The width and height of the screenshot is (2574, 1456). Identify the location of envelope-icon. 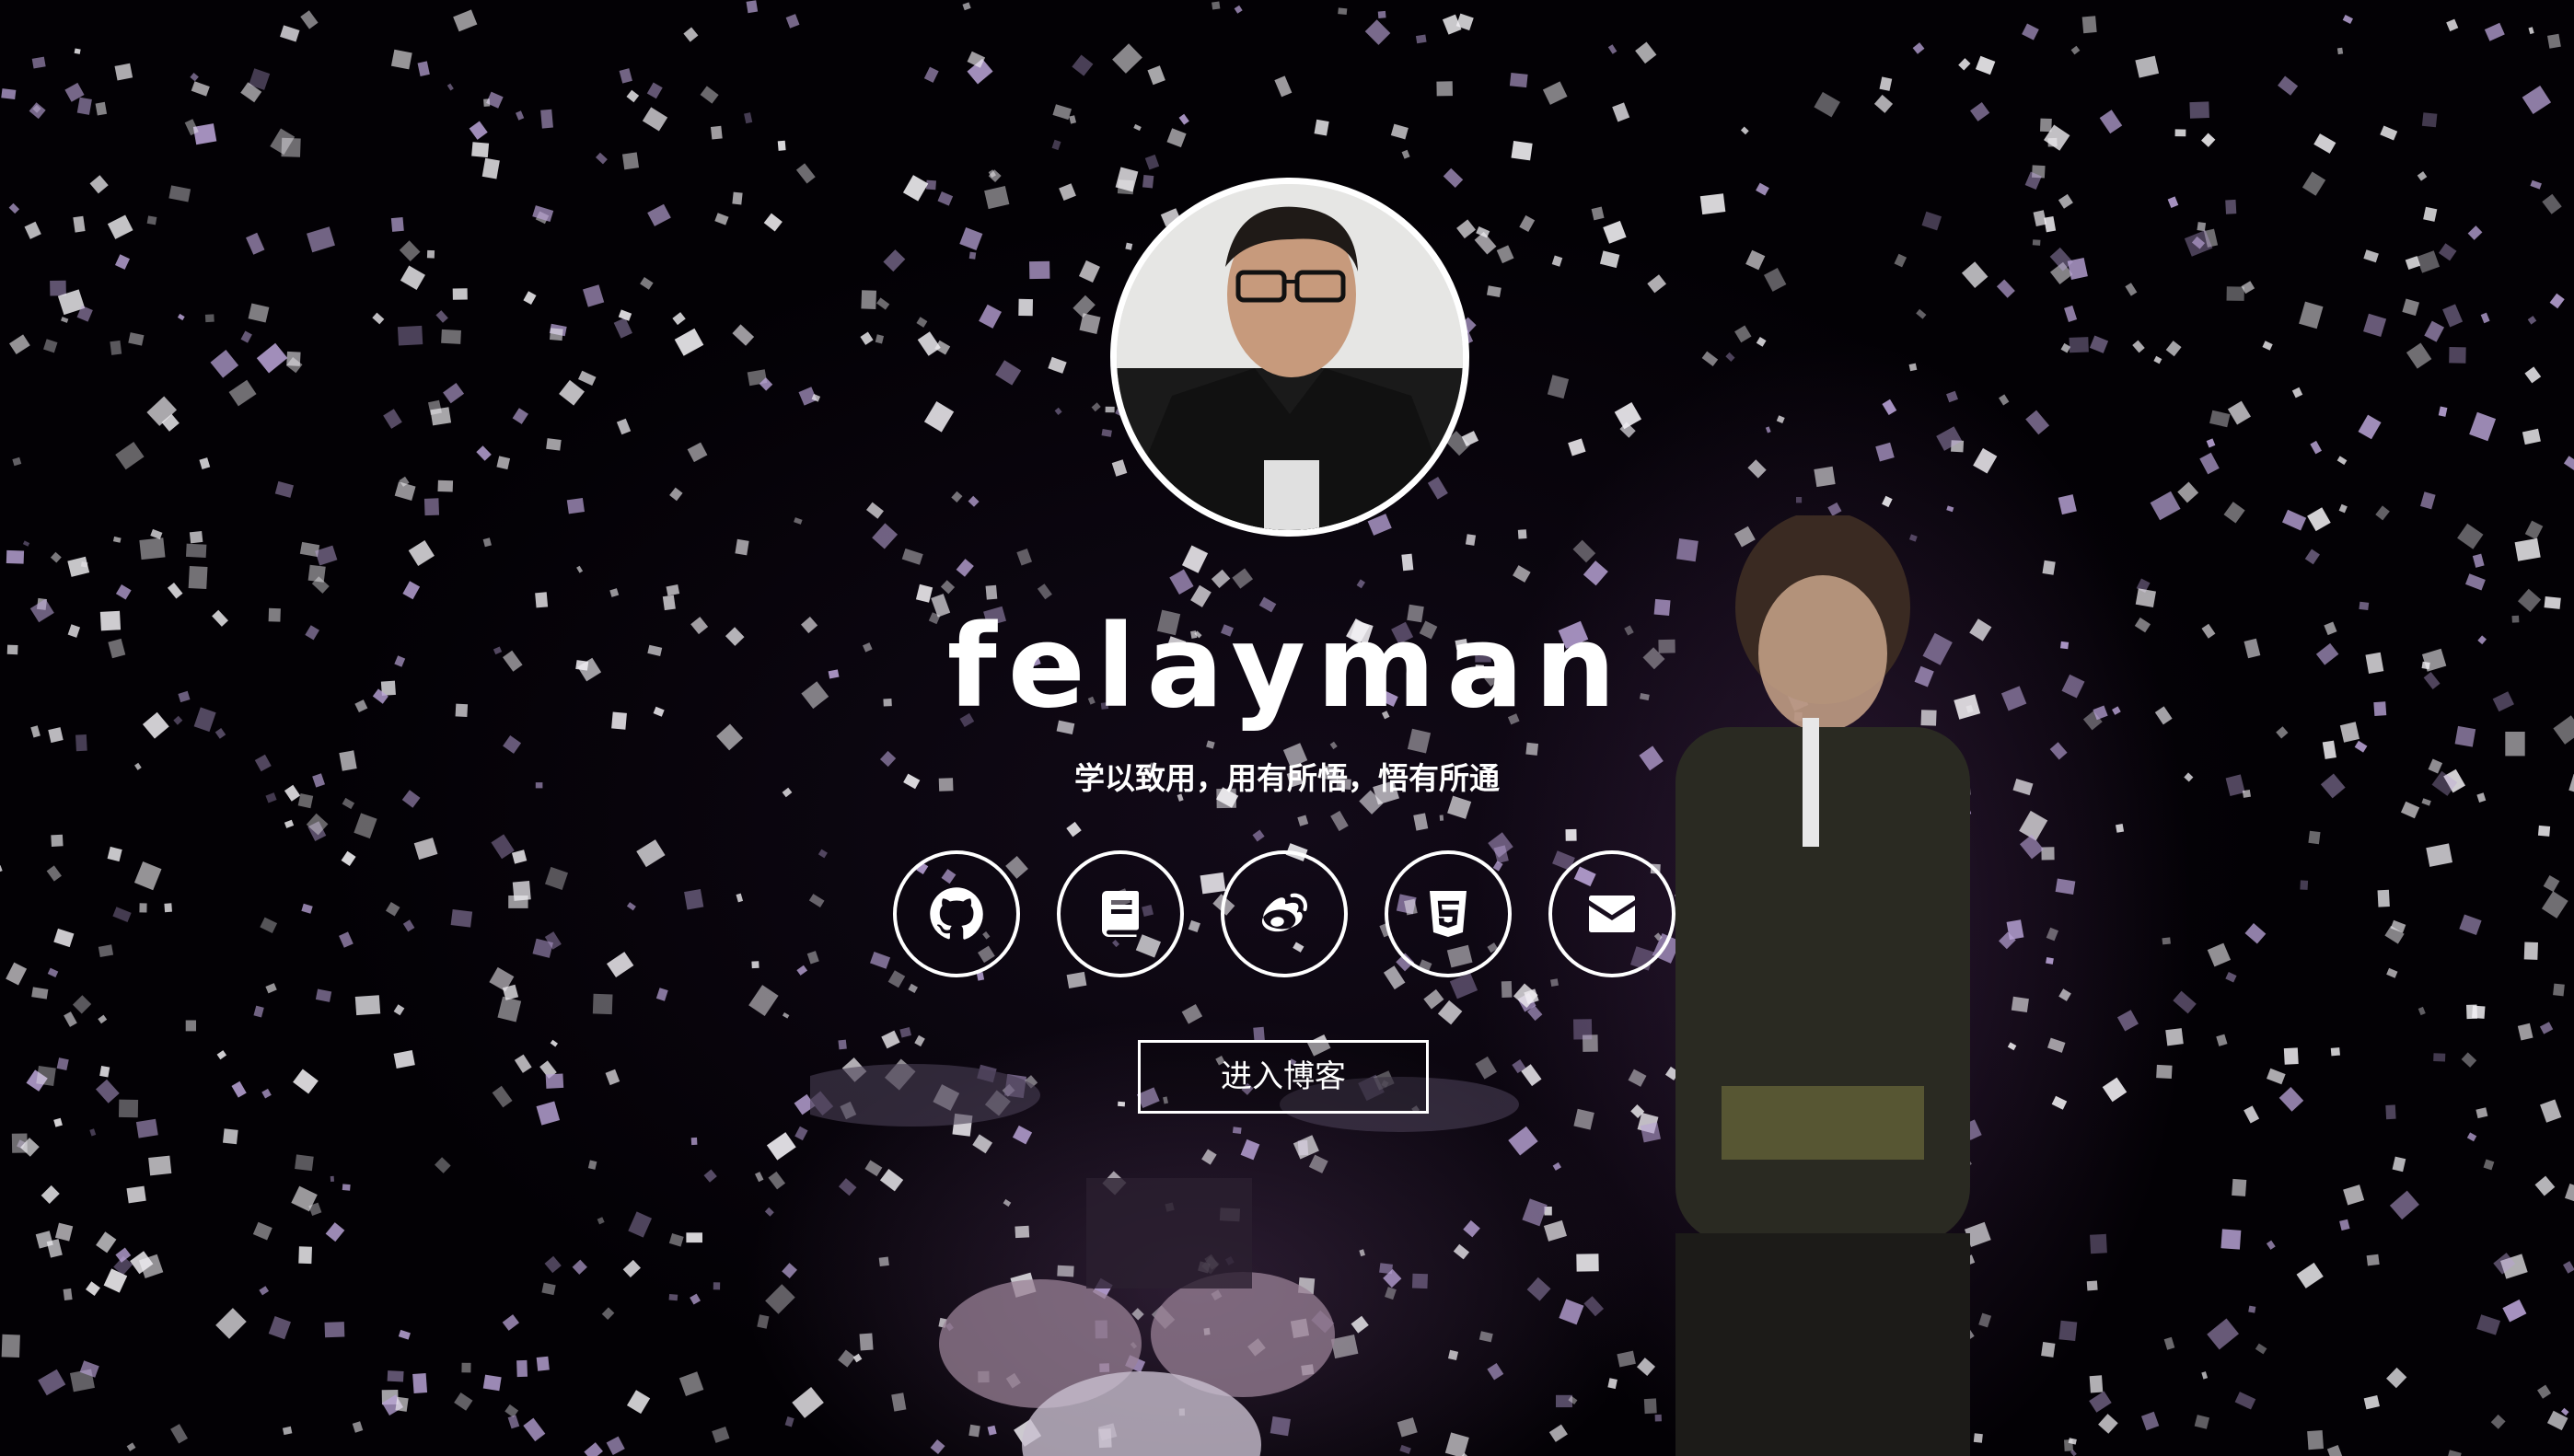
(1612, 914).